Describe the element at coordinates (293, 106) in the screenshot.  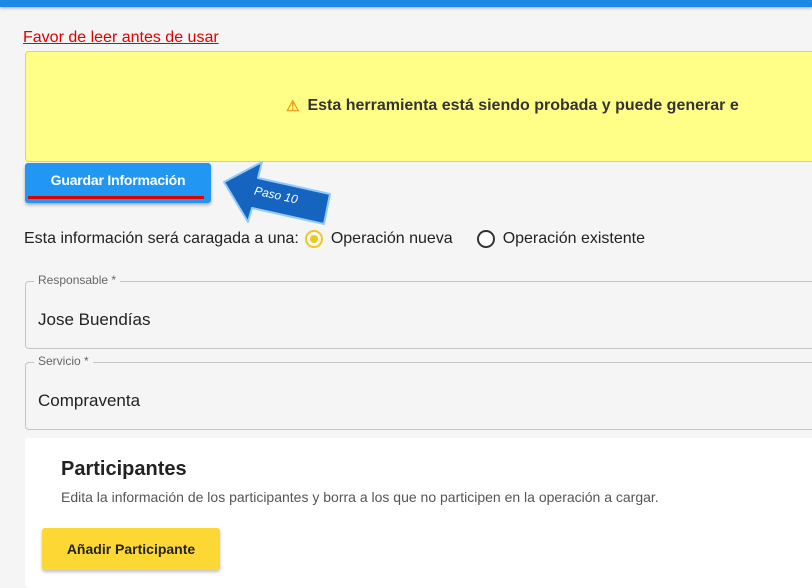
I see `warning-icon: ⚠` at that location.